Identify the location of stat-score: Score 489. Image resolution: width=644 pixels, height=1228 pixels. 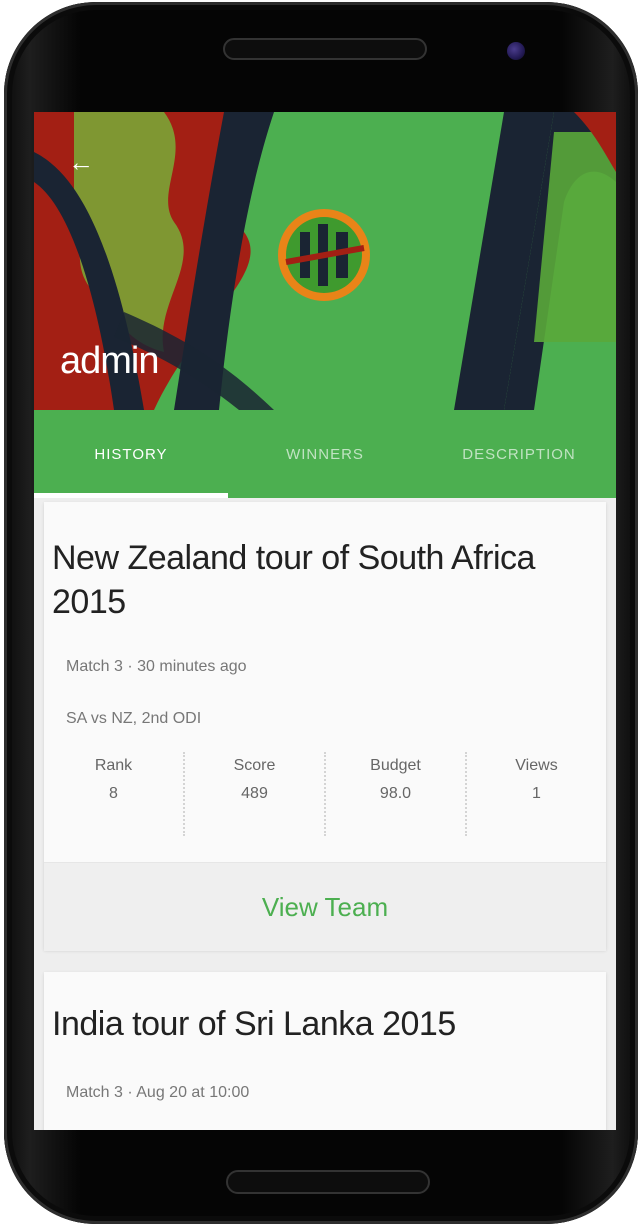
(255, 794).